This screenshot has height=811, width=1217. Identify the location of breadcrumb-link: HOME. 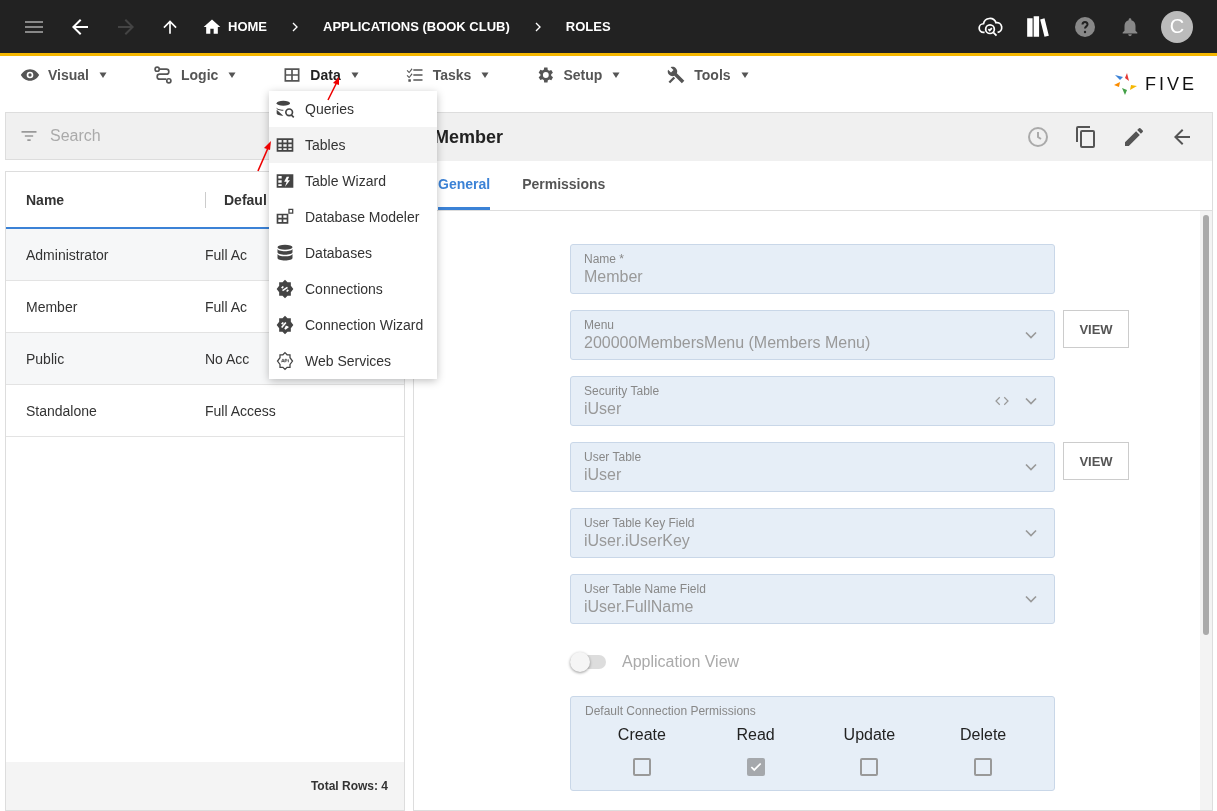
(234, 26).